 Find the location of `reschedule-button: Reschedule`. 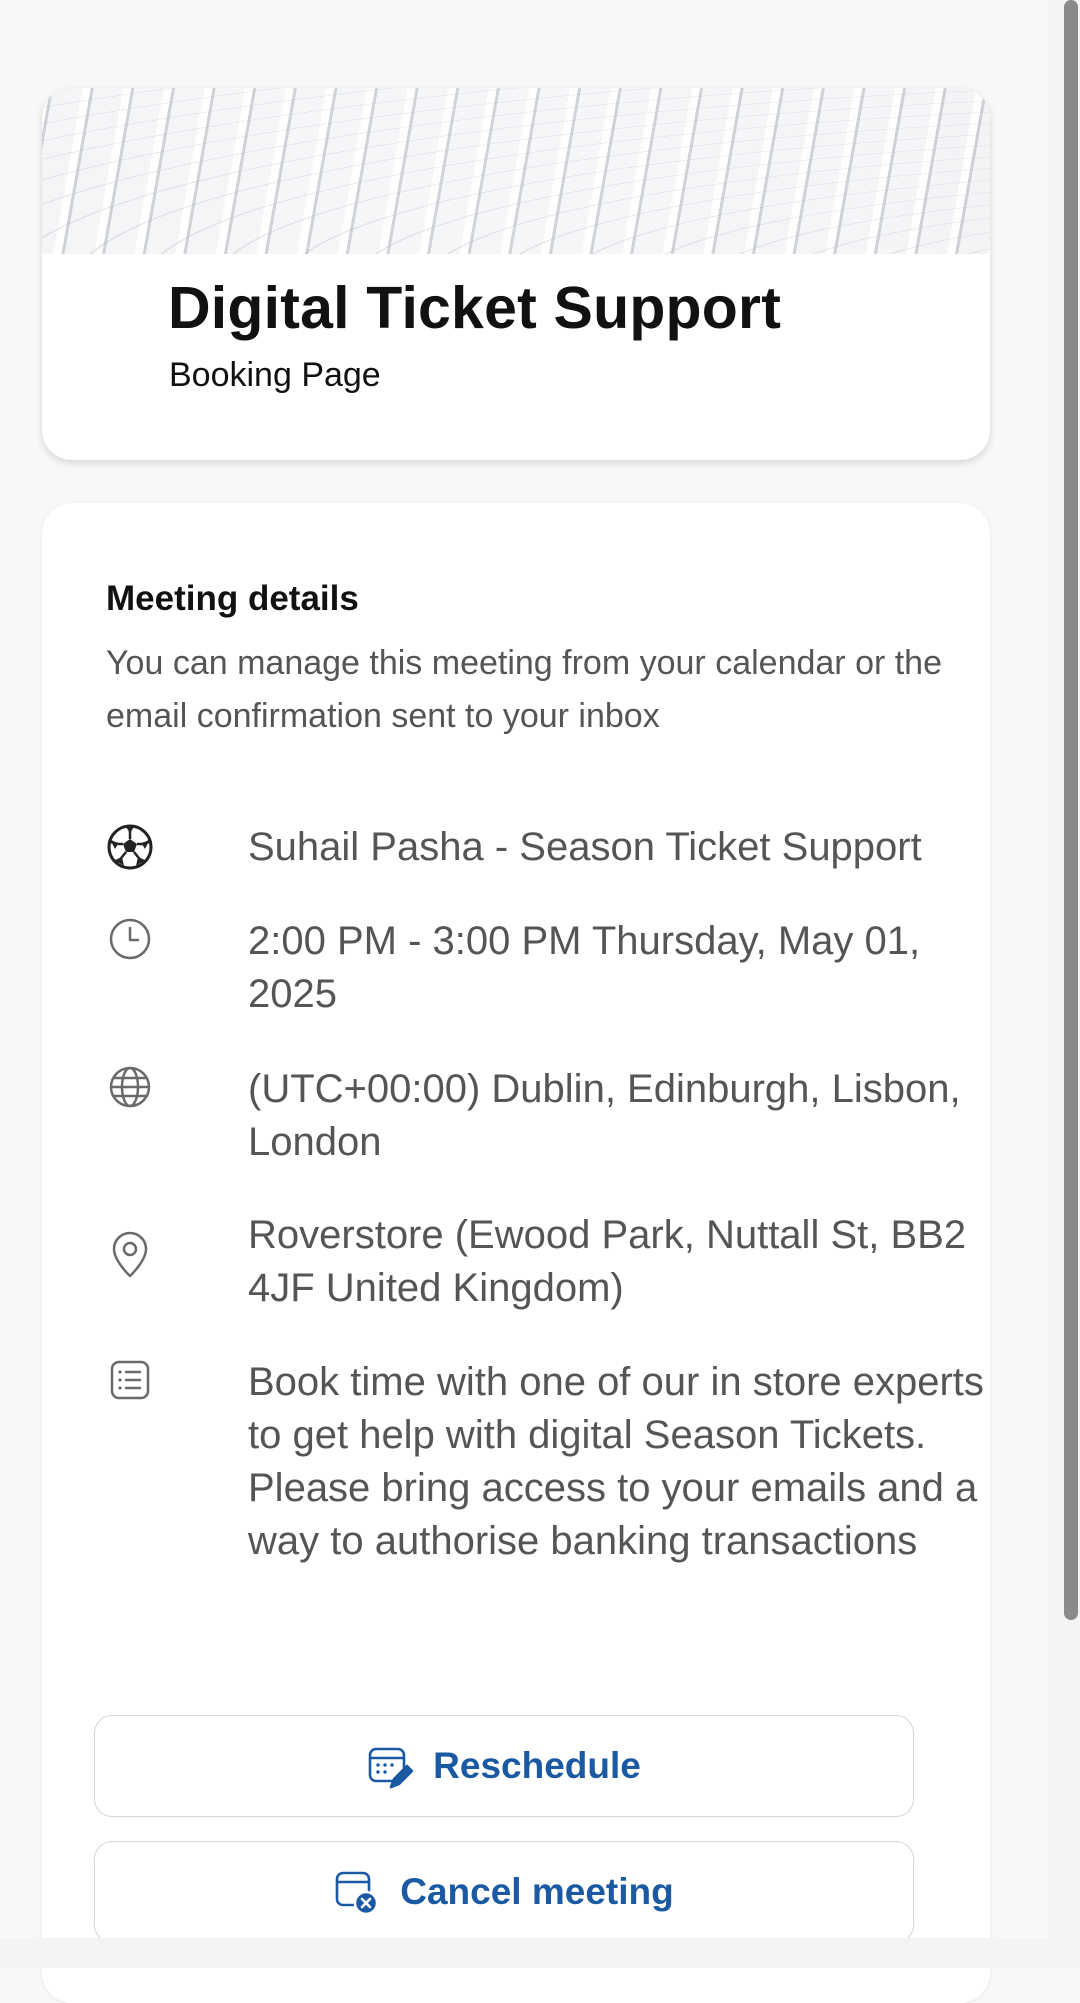

reschedule-button: Reschedule is located at coordinates (504, 1766).